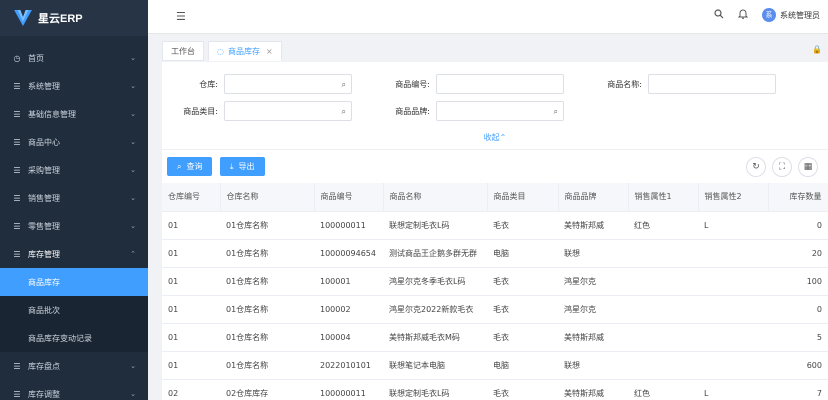  I want to click on sidebar-item-basic-info: ☰ 基础信息管理 ⌄, so click(74, 114).